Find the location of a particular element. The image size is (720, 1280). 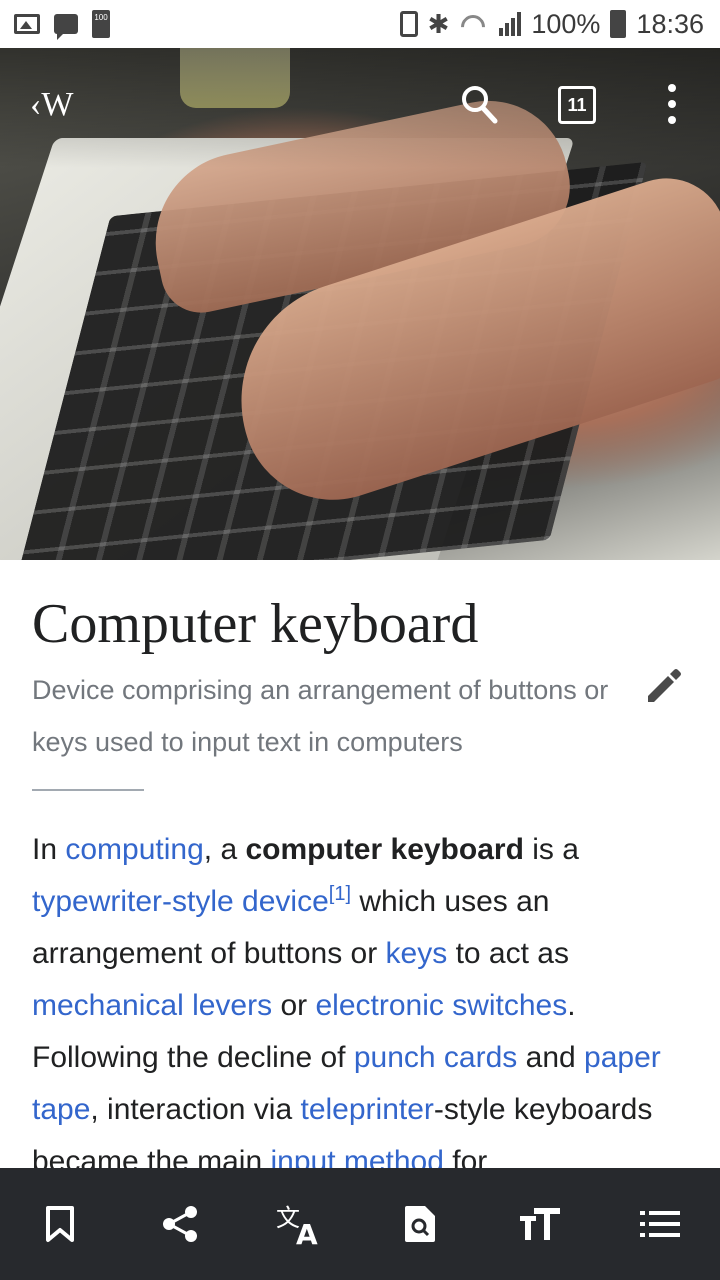

link-punch-cards: punch cards is located at coordinates (435, 1057).